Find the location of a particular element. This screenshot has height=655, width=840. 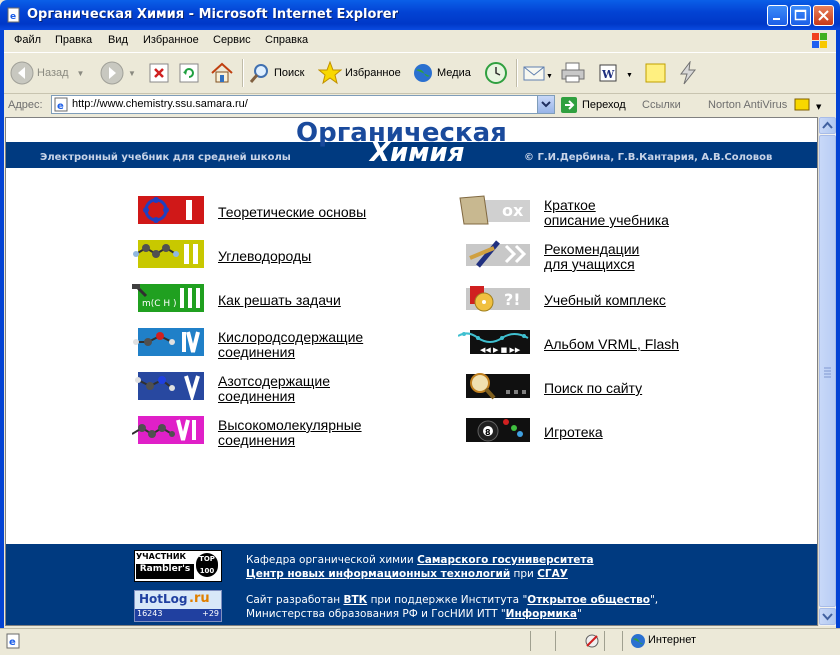

menu-favorites: Избранное is located at coordinates (171, 40).